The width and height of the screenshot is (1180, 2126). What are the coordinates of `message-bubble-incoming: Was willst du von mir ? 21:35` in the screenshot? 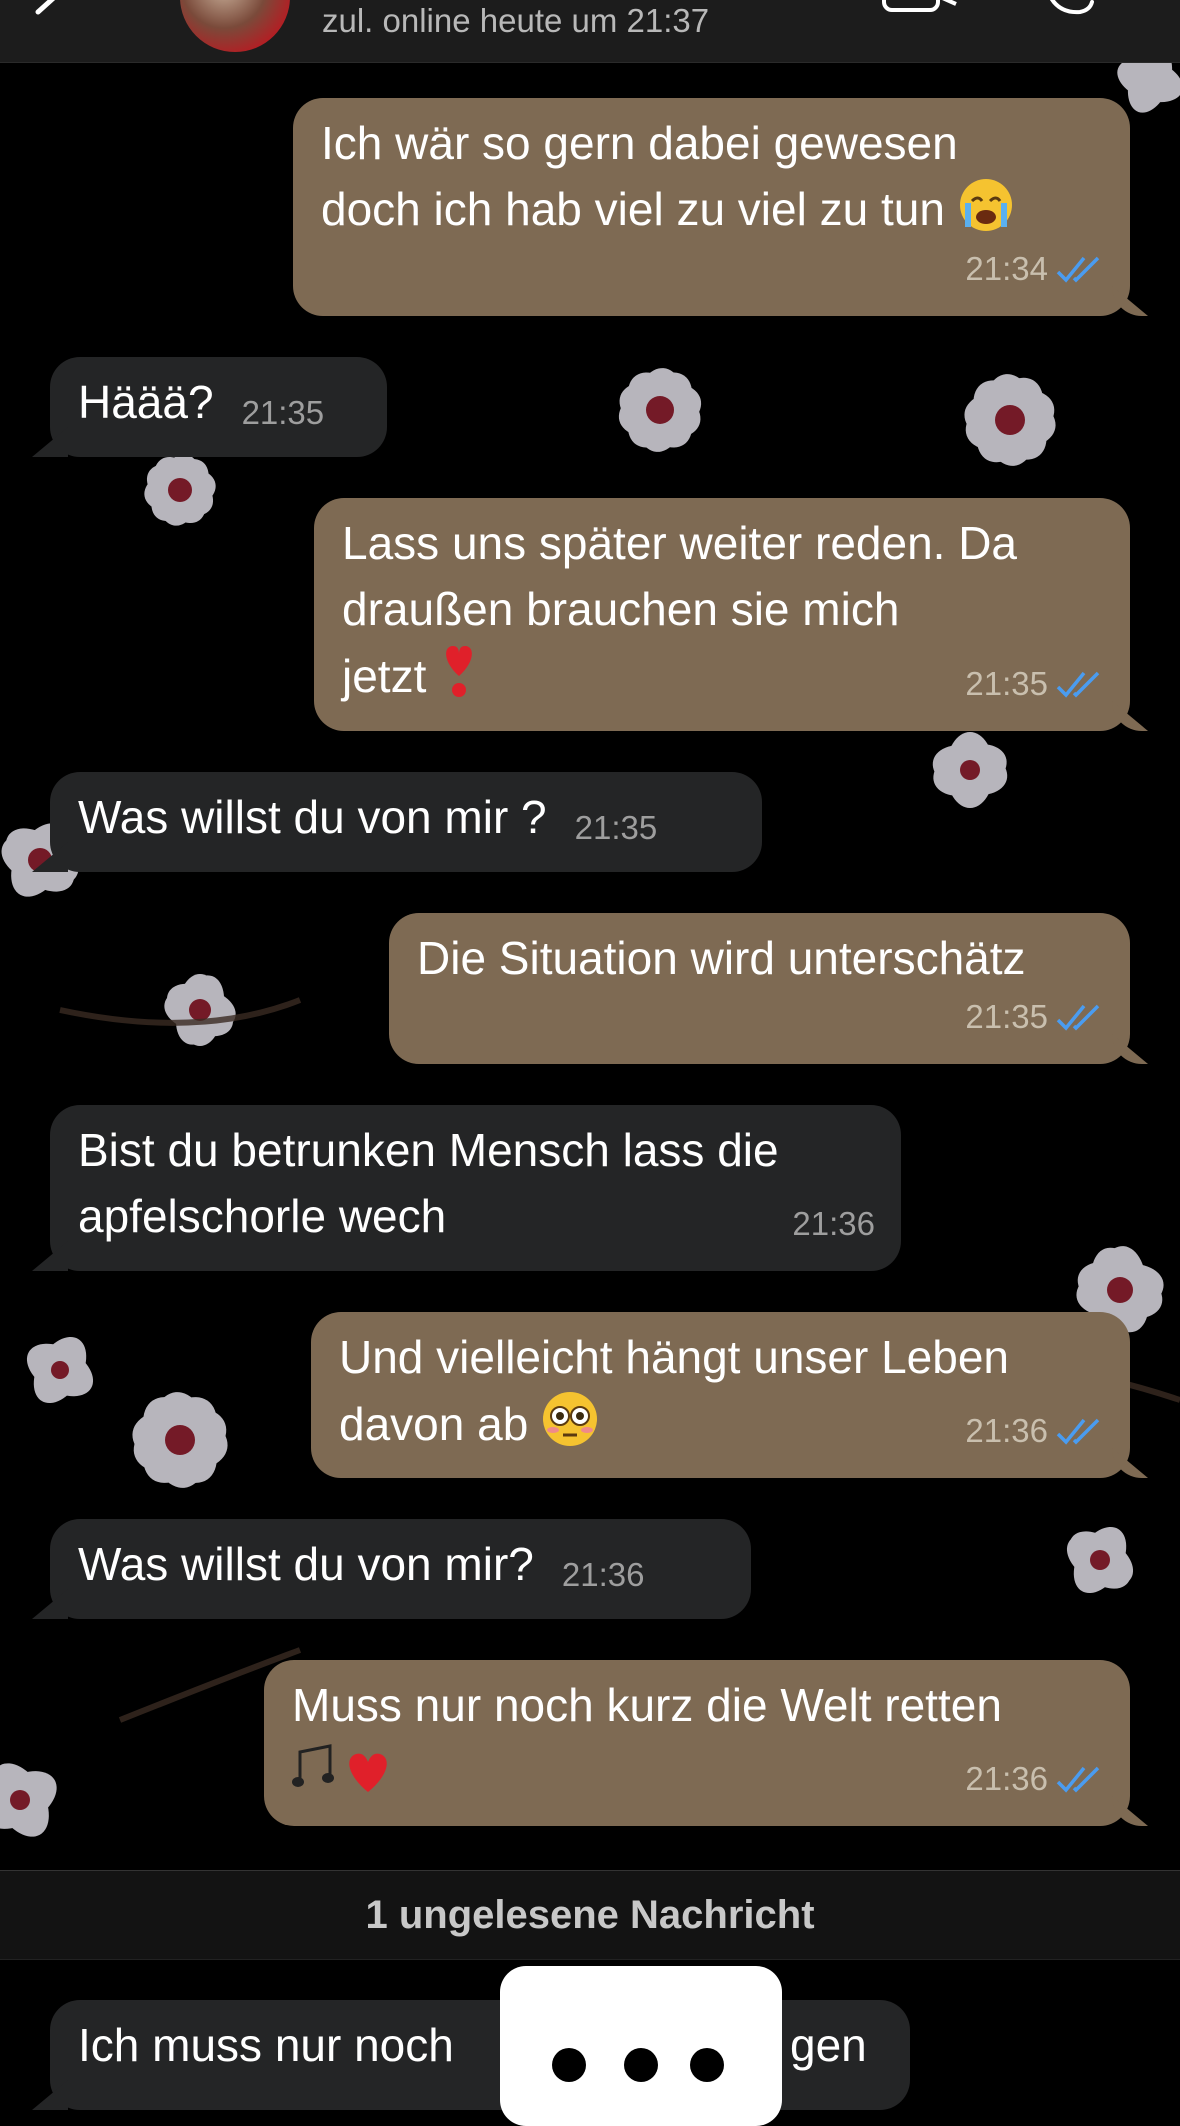 It's located at (397, 822).